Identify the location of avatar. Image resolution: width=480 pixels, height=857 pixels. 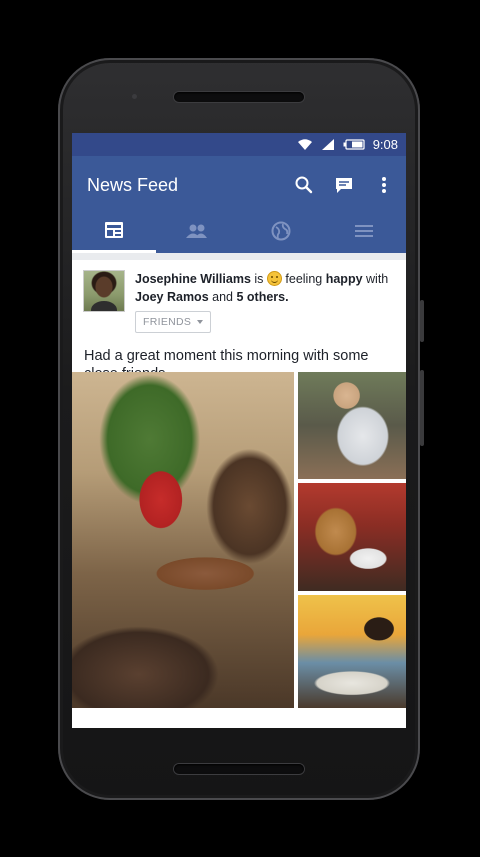
(104, 291).